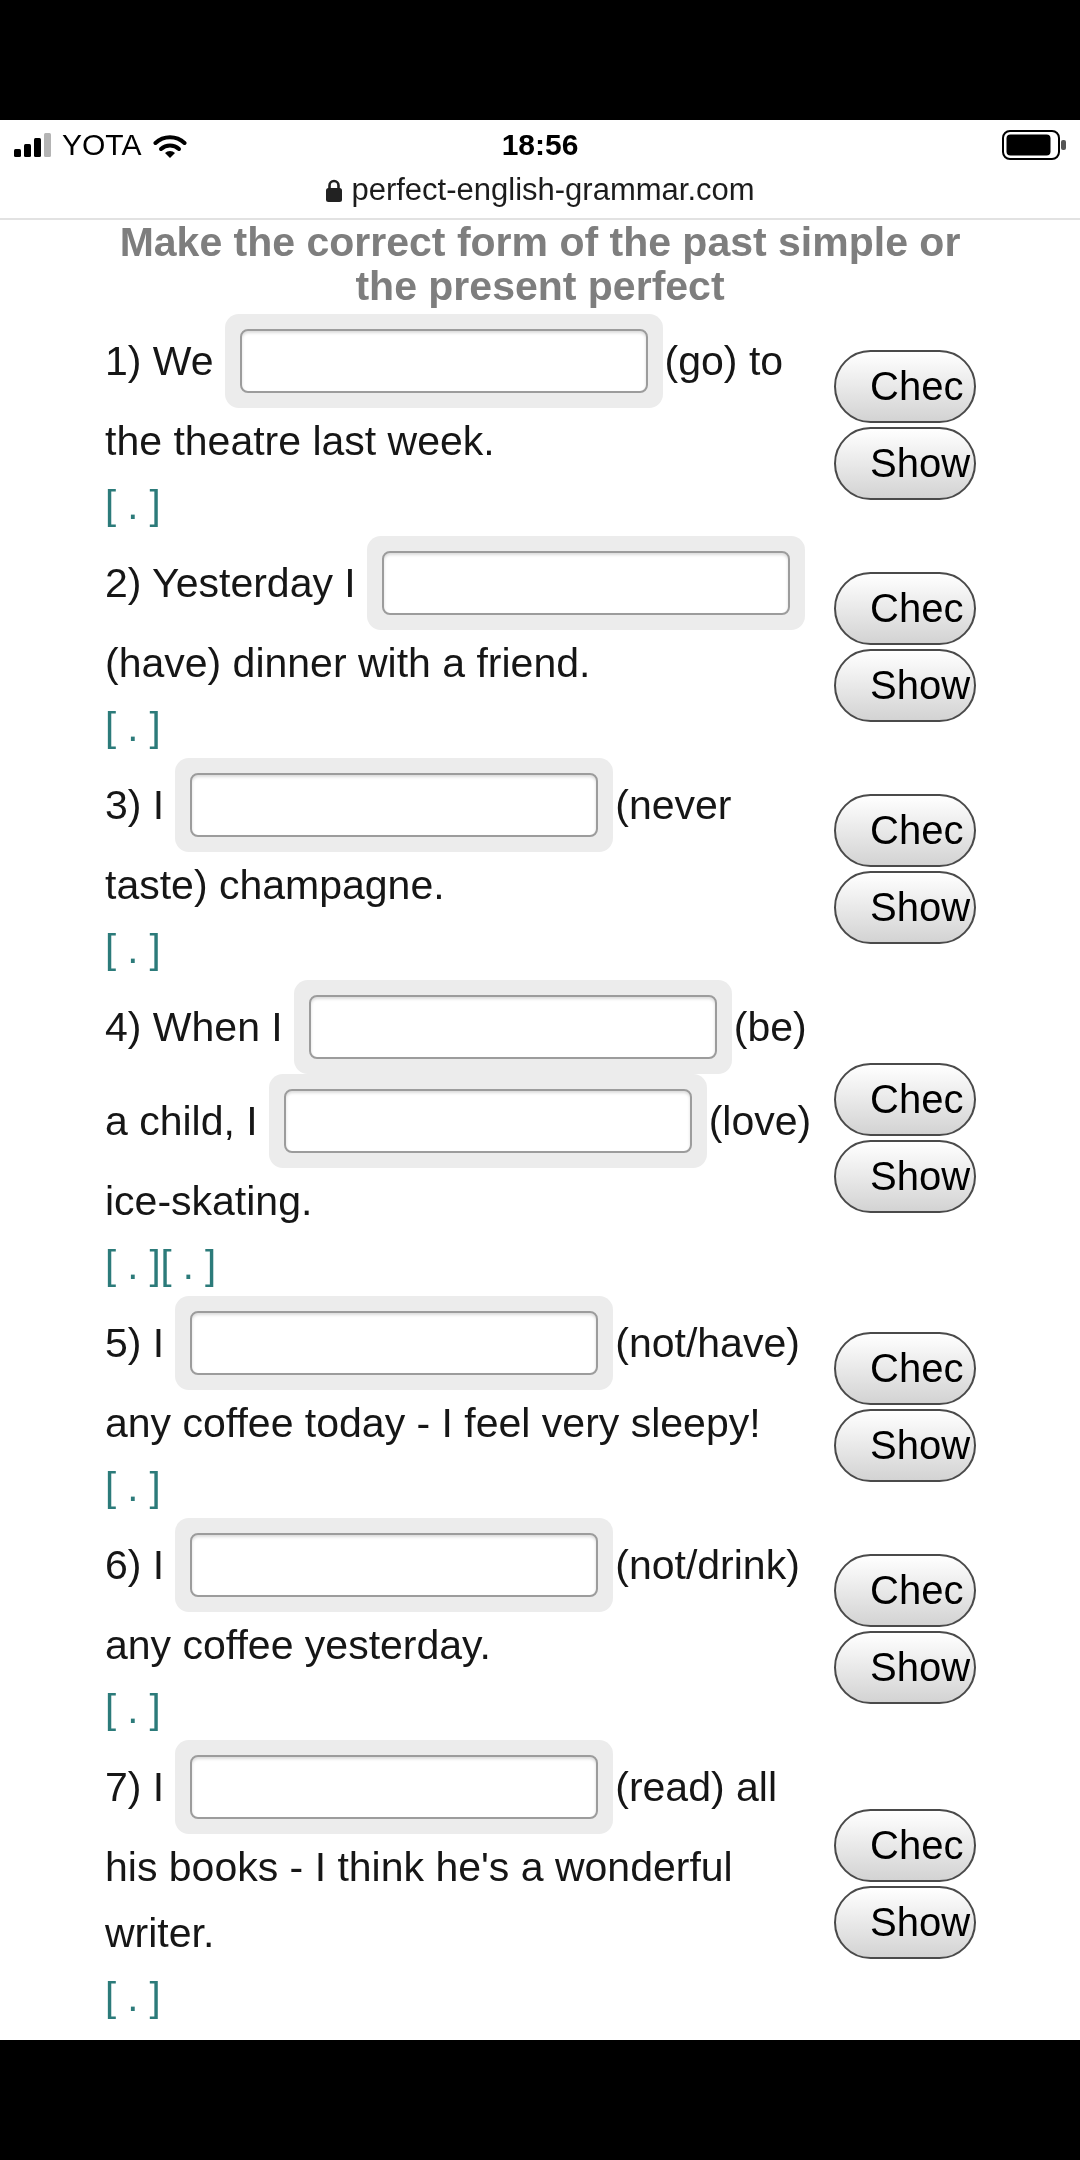  I want to click on exercise-text: (have) dinner with a friend., so click(348, 663).